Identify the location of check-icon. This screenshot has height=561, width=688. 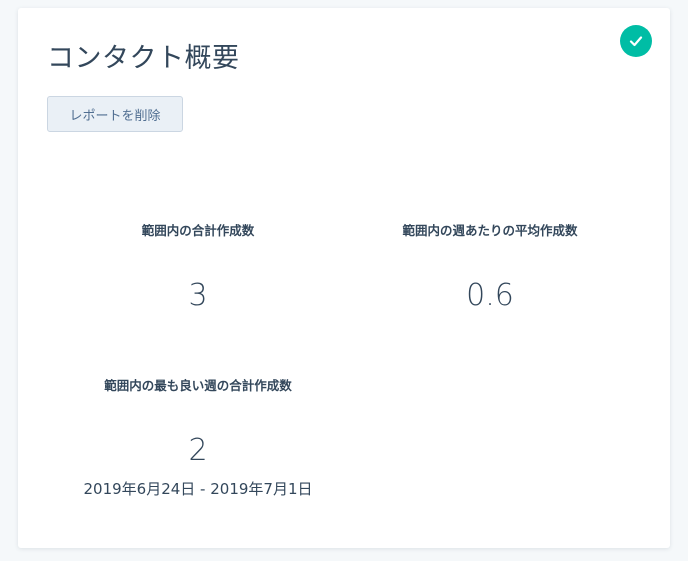
(636, 41).